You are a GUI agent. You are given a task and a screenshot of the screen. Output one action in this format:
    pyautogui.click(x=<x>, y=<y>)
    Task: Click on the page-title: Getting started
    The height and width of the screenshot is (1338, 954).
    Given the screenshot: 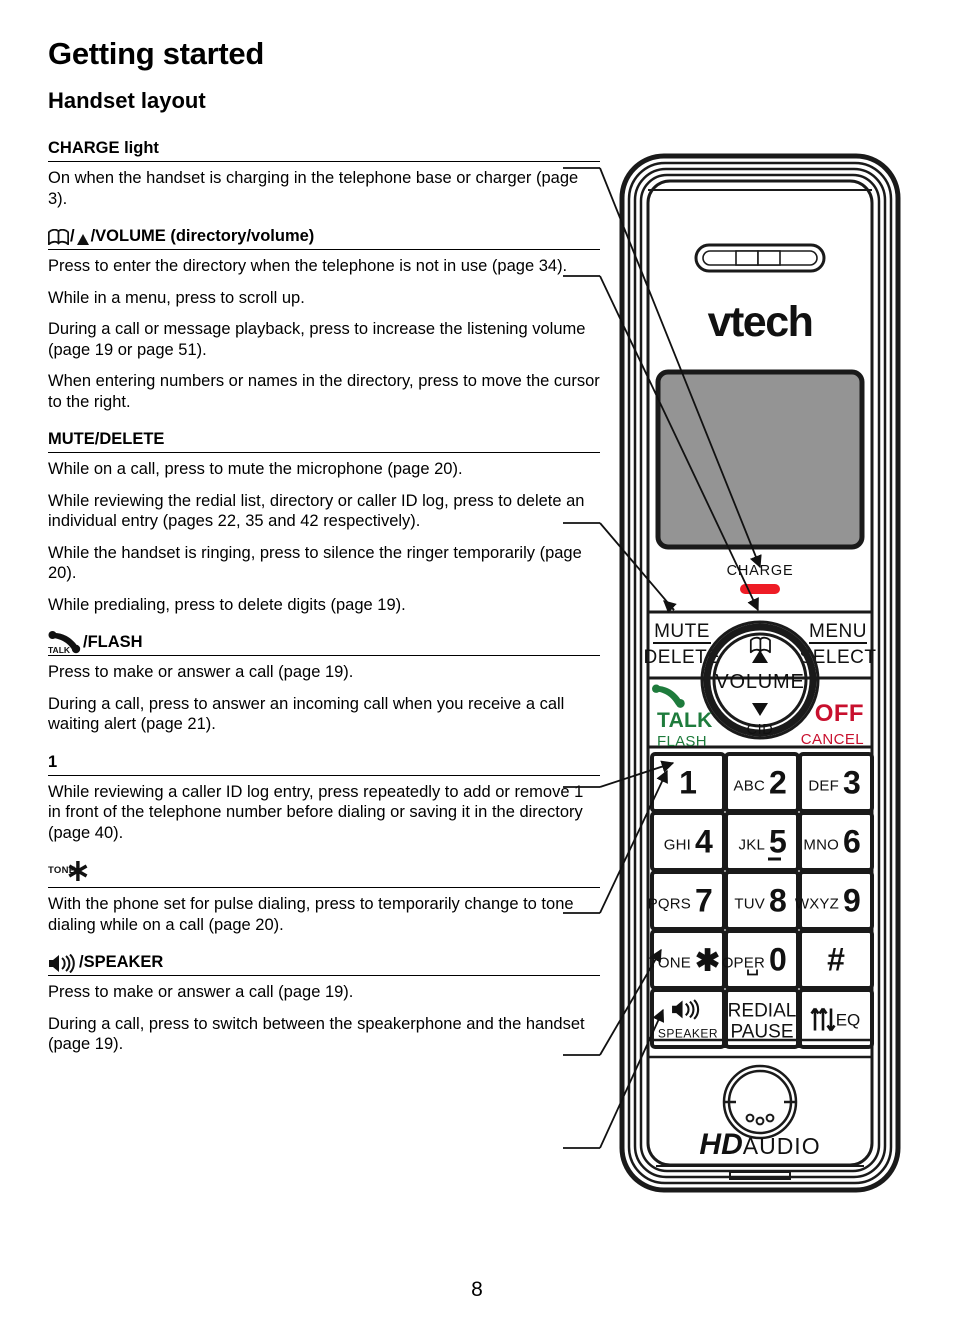 What is the action you would take?
    pyautogui.click(x=156, y=53)
    